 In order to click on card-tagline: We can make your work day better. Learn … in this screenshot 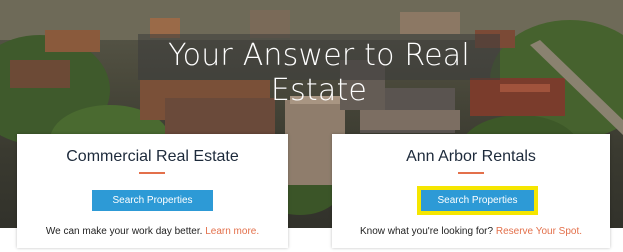, I will do `click(152, 231)`.